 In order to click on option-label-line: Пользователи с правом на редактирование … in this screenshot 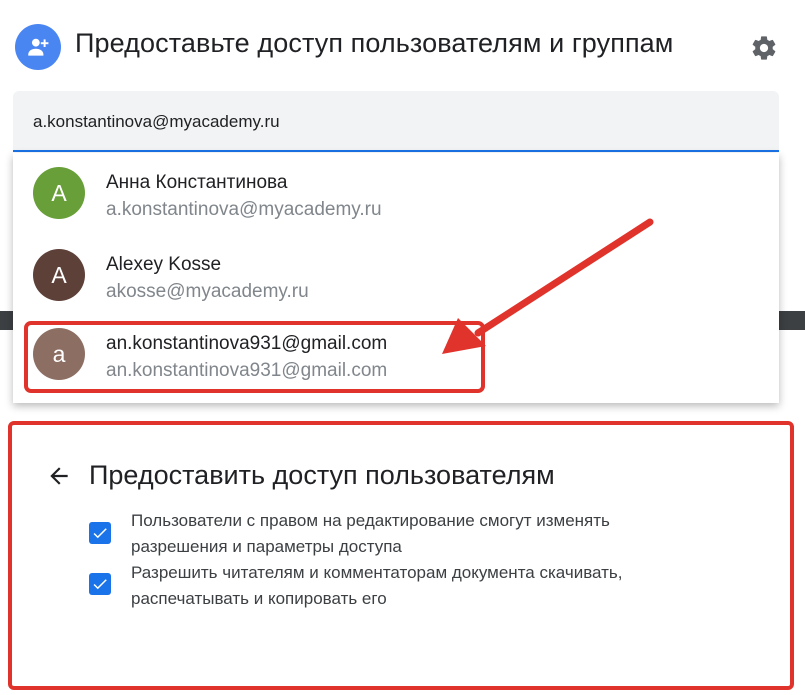, I will do `click(370, 520)`.